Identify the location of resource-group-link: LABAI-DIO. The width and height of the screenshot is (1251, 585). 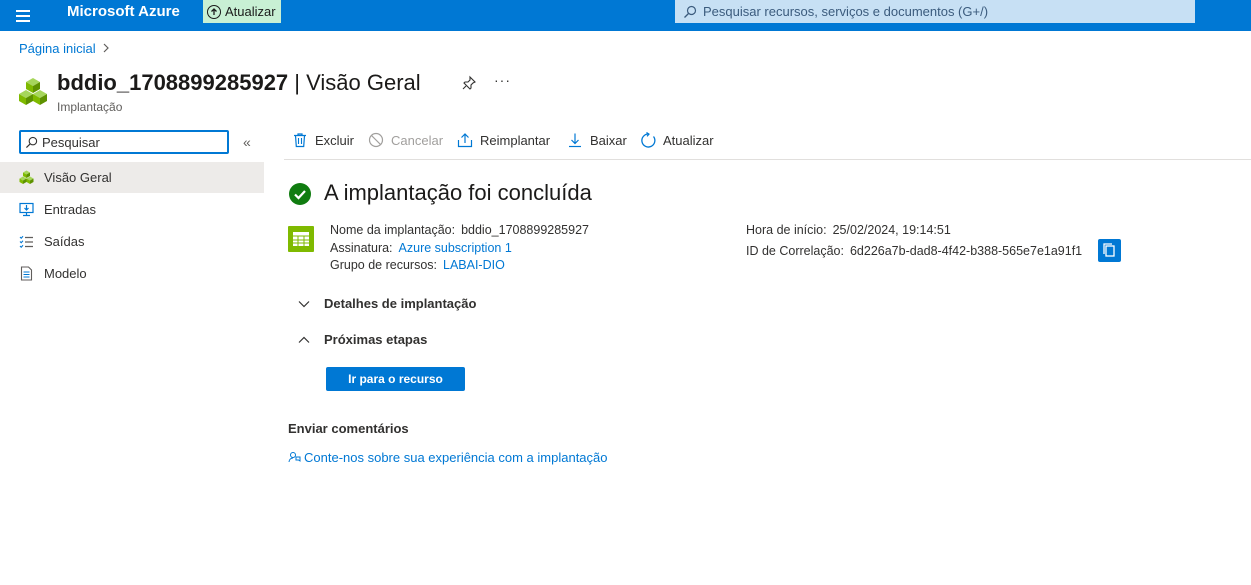
(474, 265).